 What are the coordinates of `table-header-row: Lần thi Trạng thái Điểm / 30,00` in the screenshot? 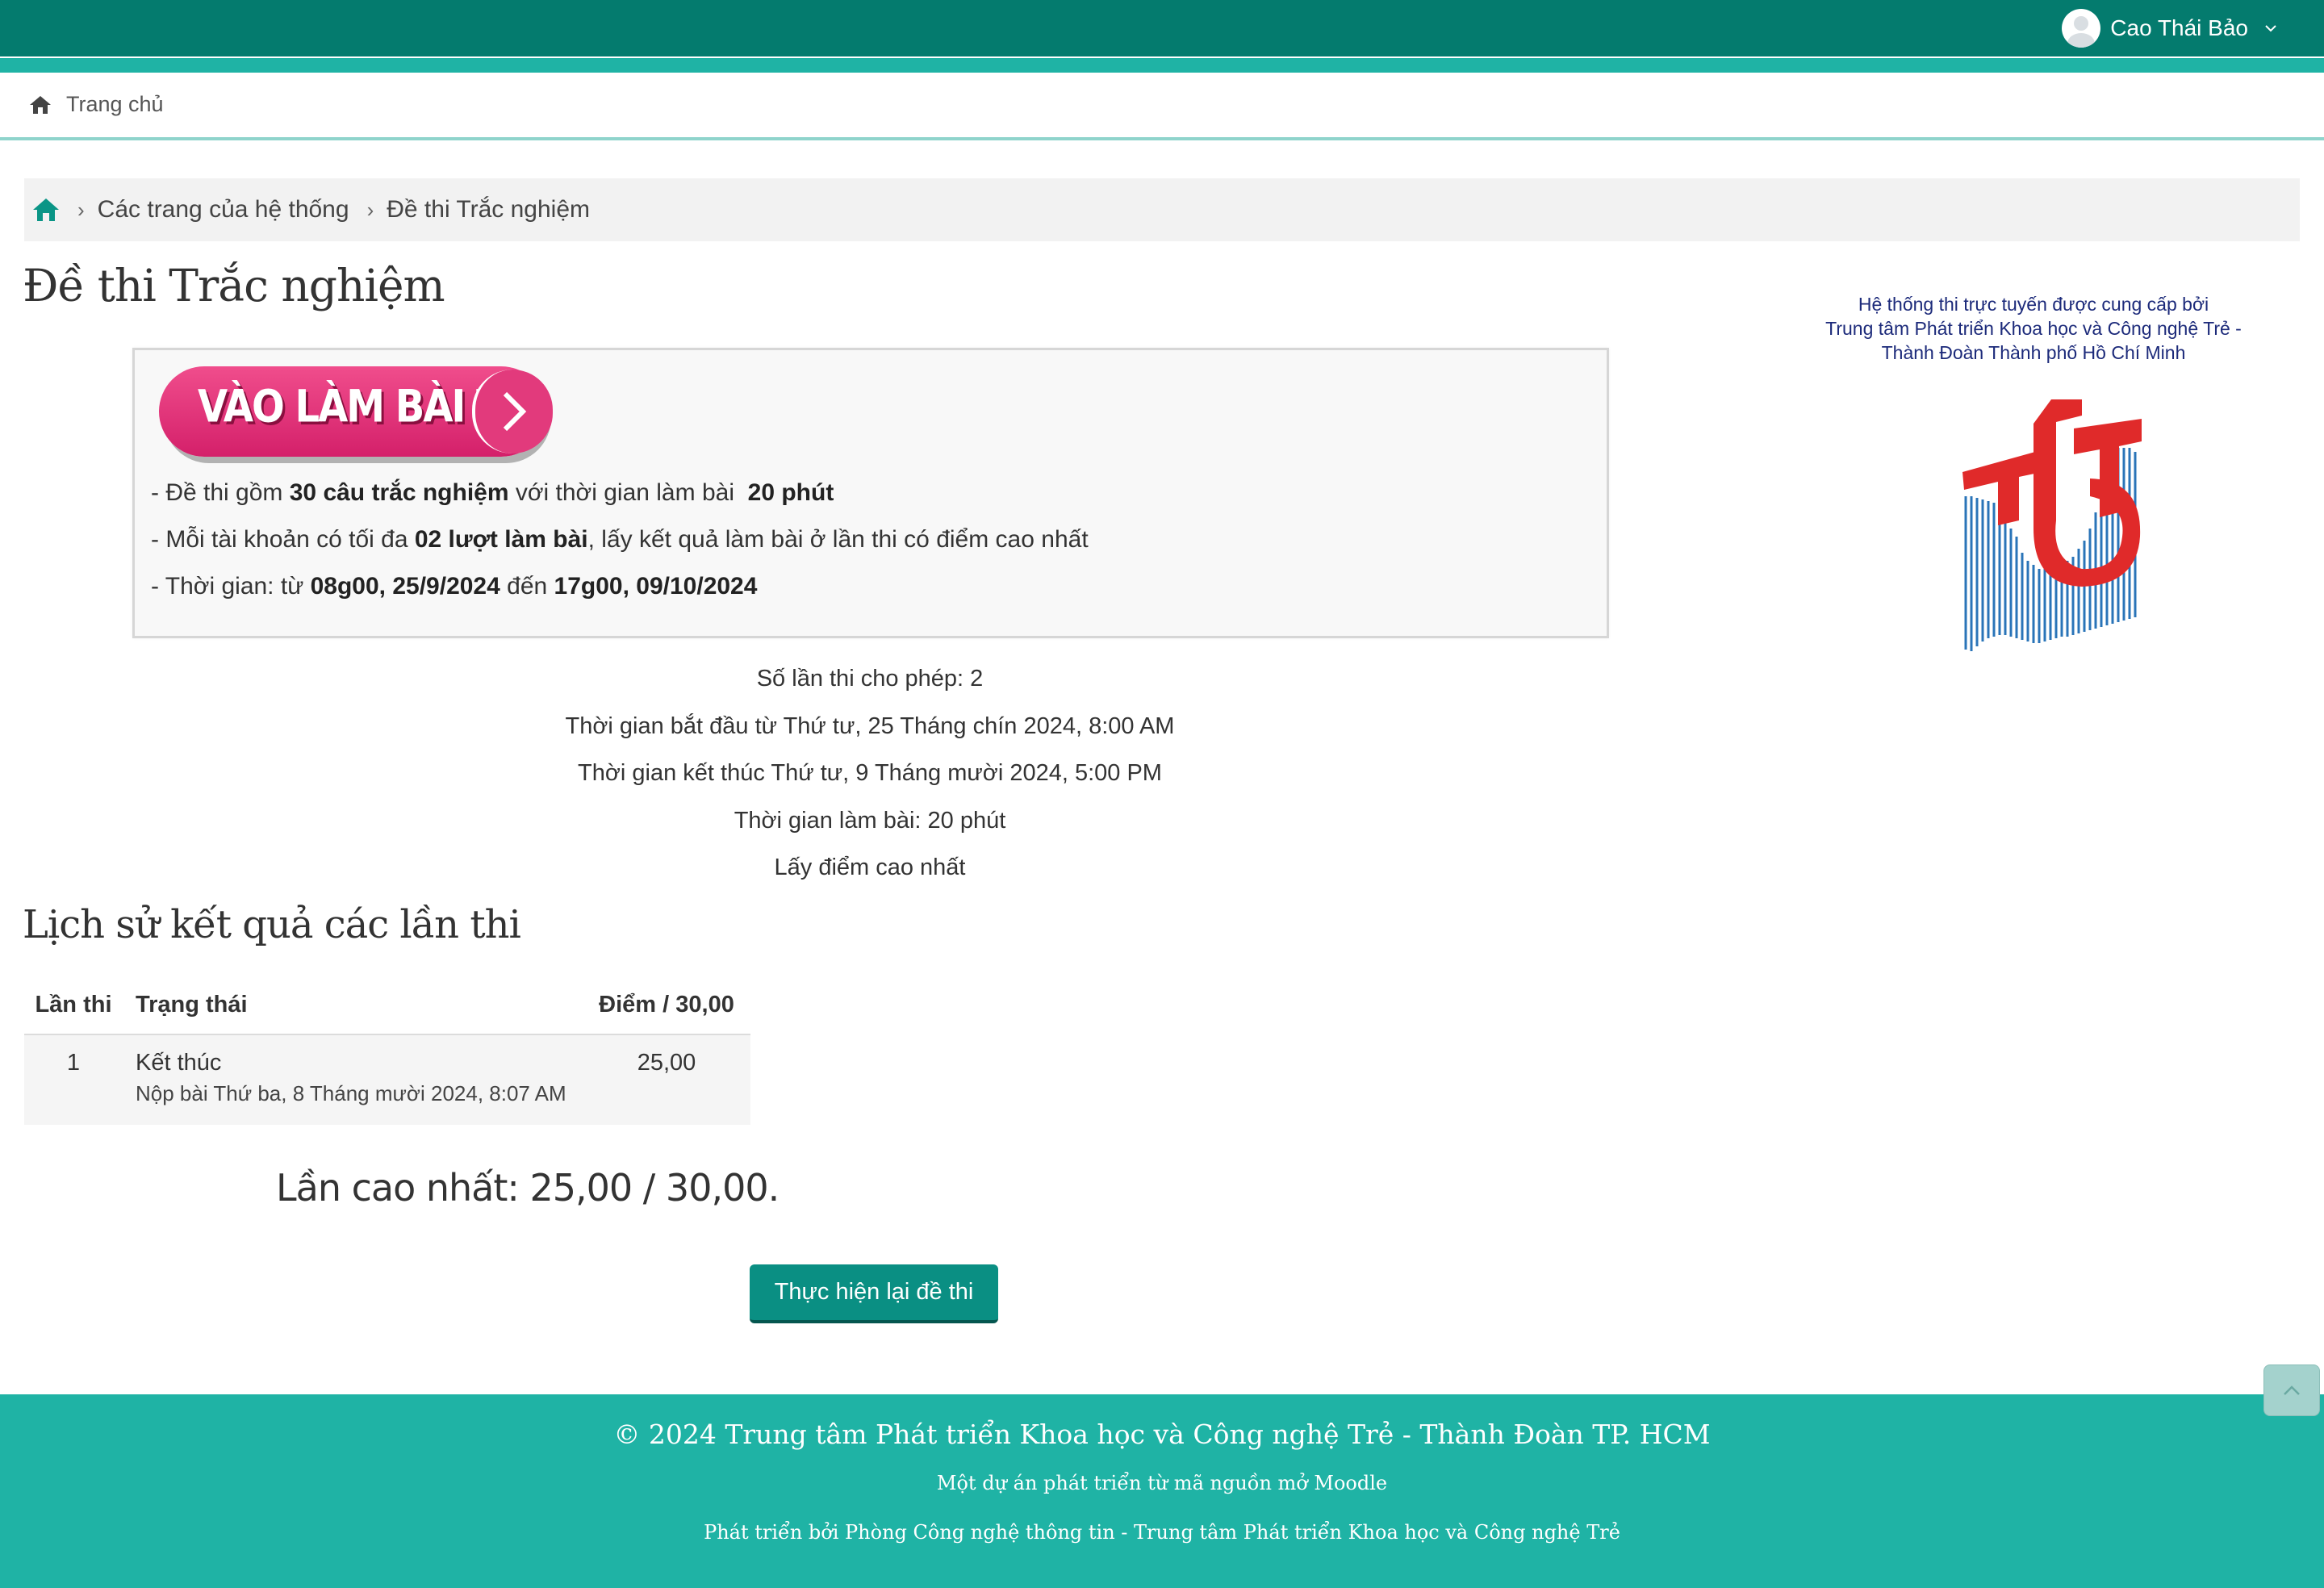 It's located at (387, 1005).